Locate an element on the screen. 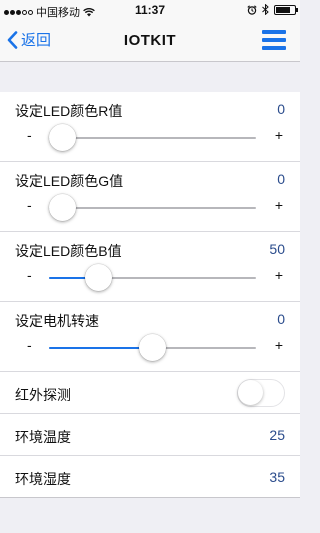 This screenshot has width=320, height=533. bluetooth-icon is located at coordinates (265, 9).